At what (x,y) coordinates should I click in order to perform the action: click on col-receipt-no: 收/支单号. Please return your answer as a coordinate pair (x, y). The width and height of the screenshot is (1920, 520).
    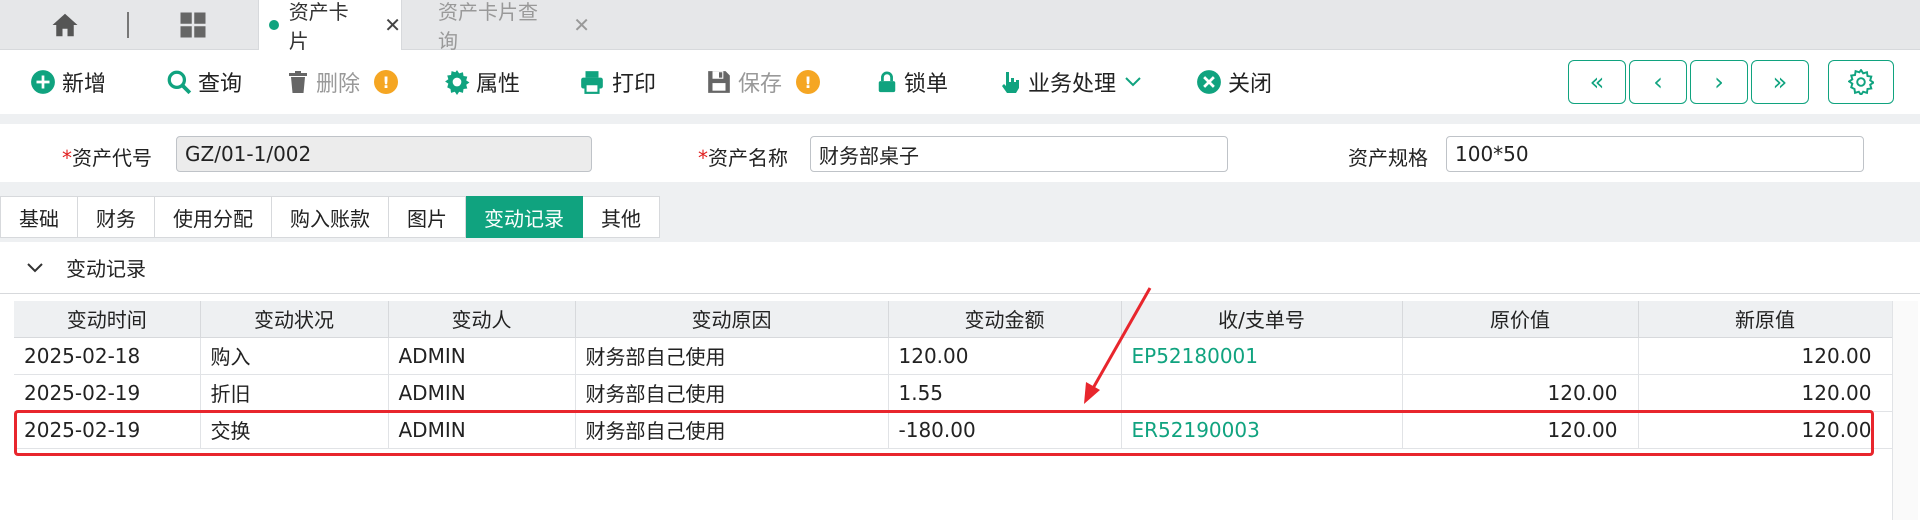
    Looking at the image, I should click on (1262, 319).